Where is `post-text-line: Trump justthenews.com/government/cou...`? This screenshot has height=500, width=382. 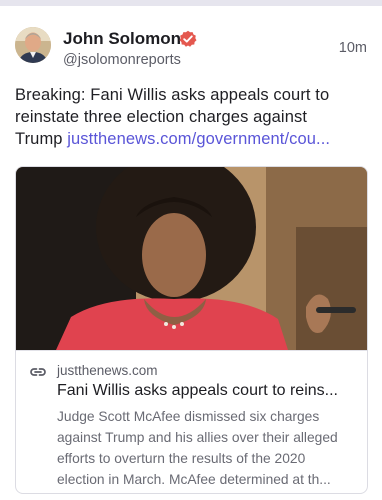
post-text-line: Trump justthenews.com/government/cou... is located at coordinates (191, 139).